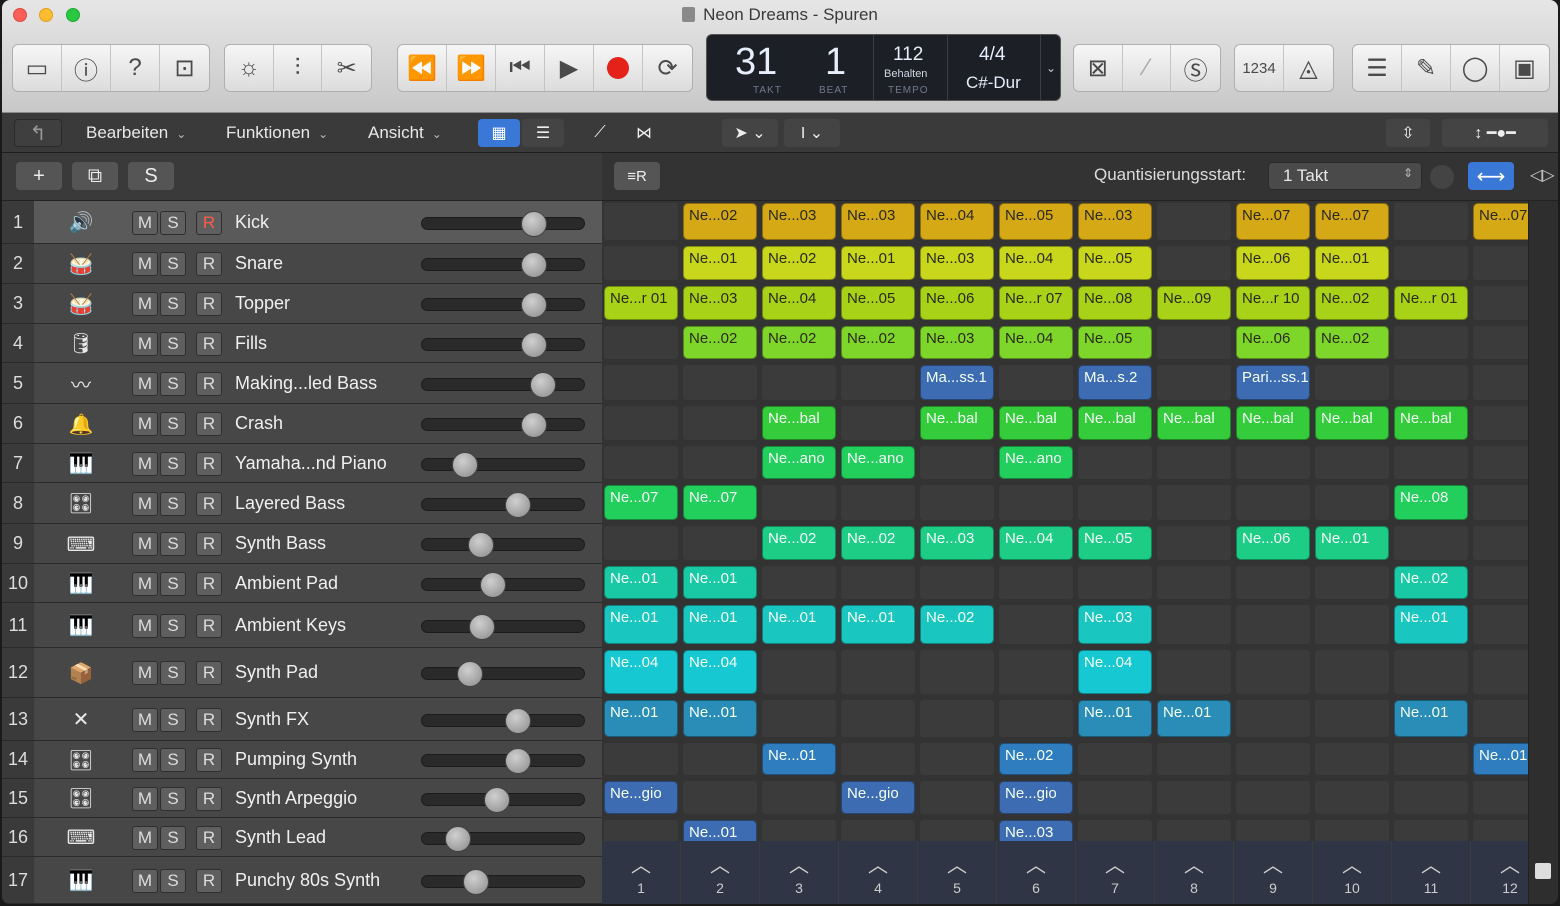 This screenshot has width=1560, height=906. What do you see at coordinates (618, 68) in the screenshot?
I see `record-icon` at bounding box center [618, 68].